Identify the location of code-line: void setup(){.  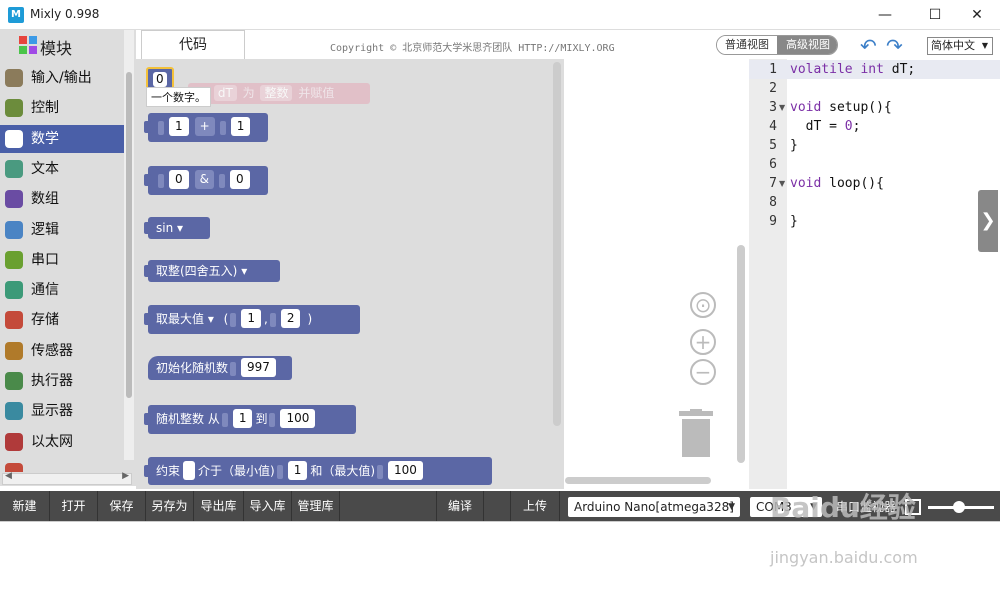
(841, 107).